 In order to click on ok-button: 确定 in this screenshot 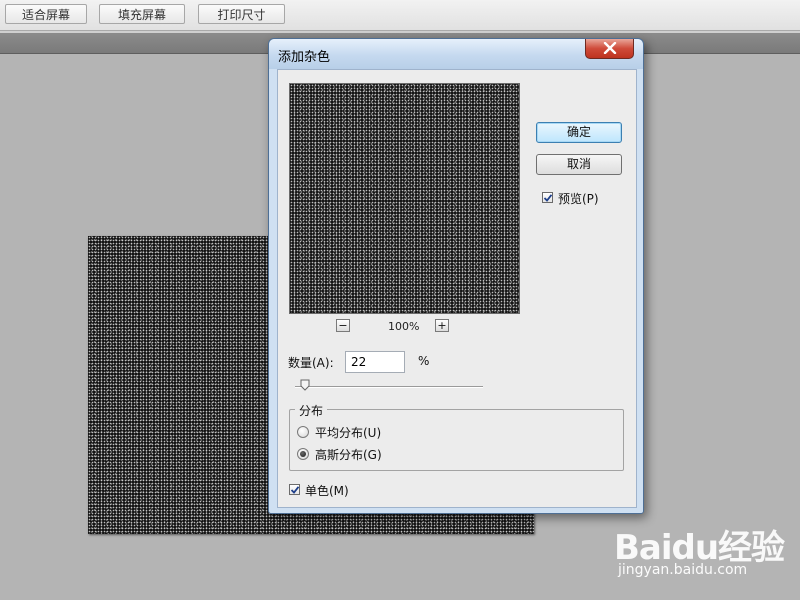, I will do `click(579, 132)`.